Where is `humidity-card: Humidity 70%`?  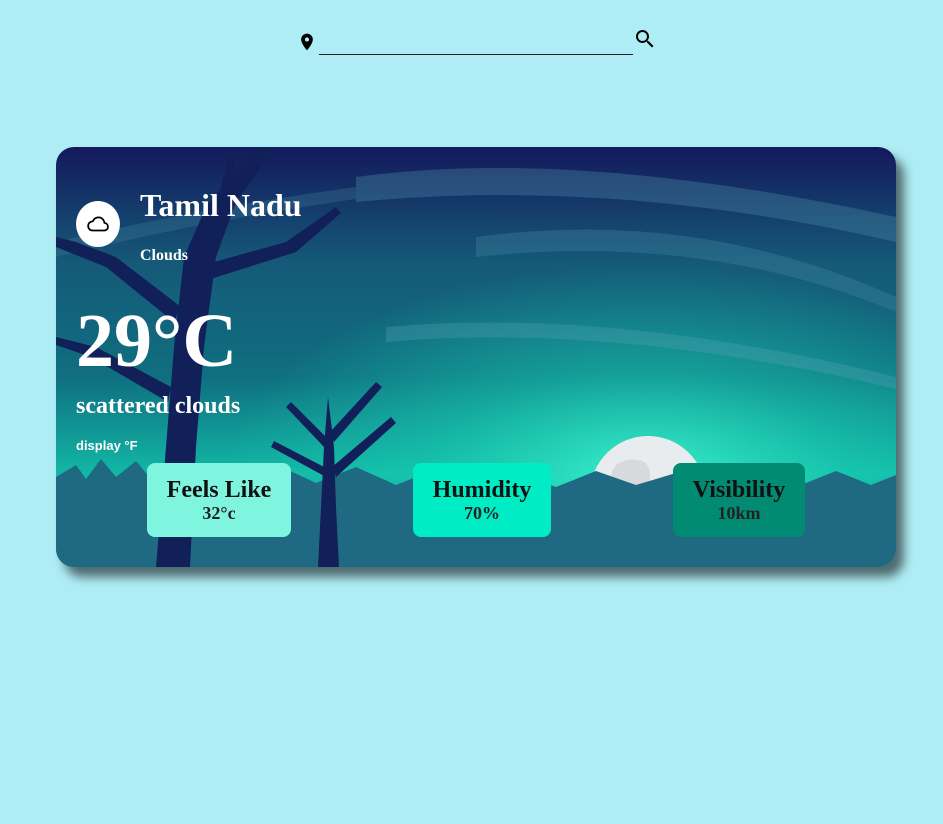
humidity-card: Humidity 70% is located at coordinates (482, 500).